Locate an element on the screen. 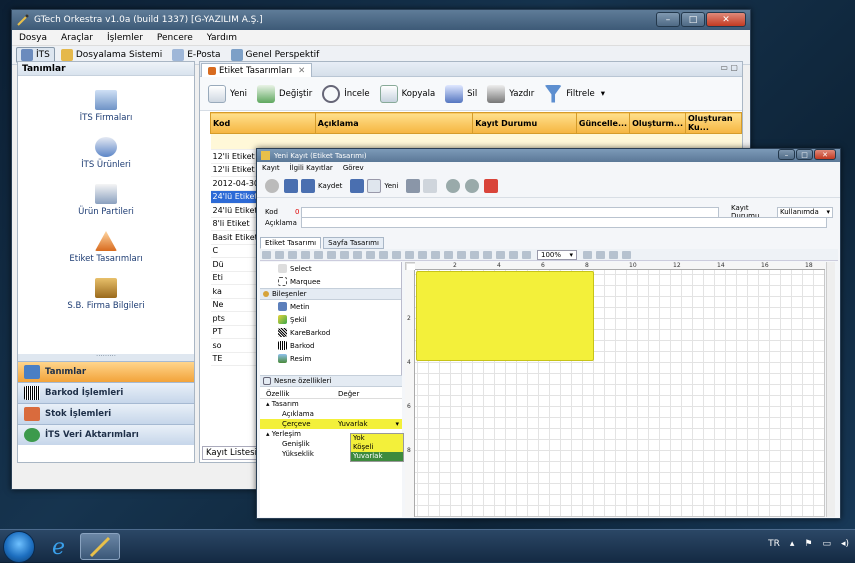 This screenshot has height=563, width=855. eposta-button: E-Posta is located at coordinates (196, 55).